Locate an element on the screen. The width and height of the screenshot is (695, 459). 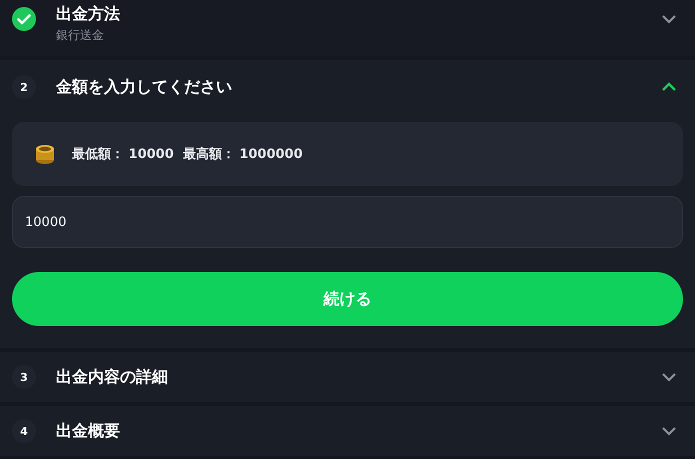
step-subtitle: 銀行送金 is located at coordinates (80, 35).